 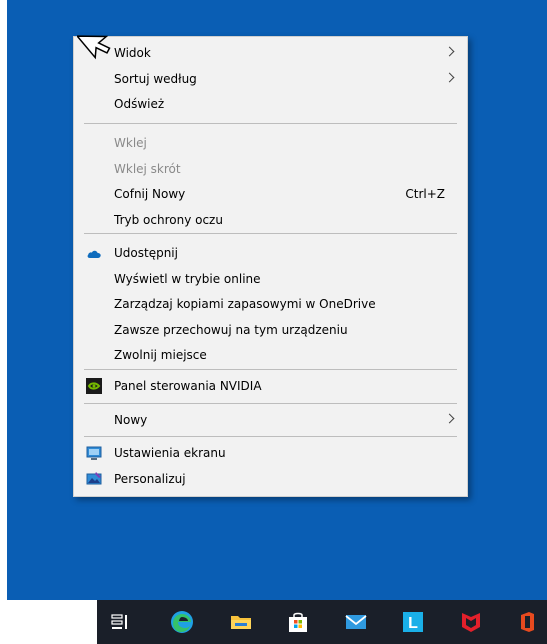 What do you see at coordinates (155, 79) in the screenshot?
I see `menu-item-label: Sortuj według` at bounding box center [155, 79].